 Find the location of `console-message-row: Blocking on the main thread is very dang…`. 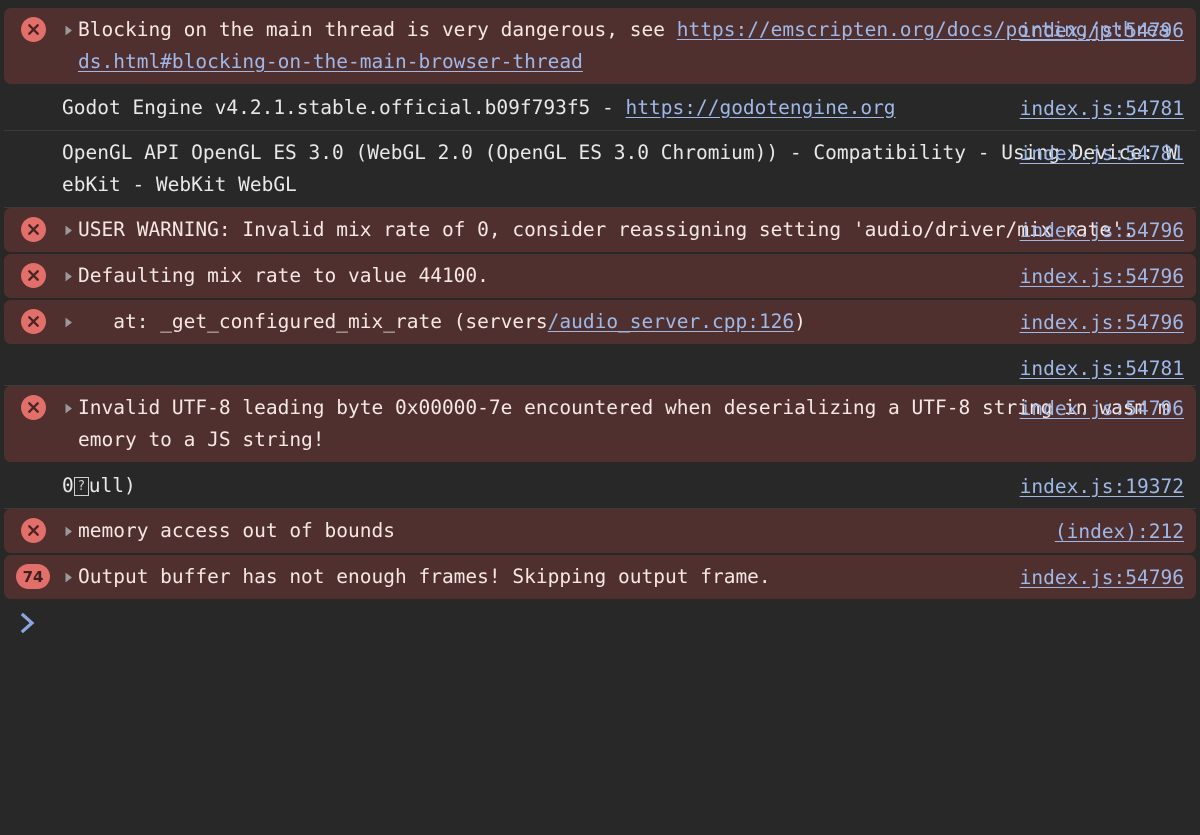

console-message-row: Blocking on the main thread is very dang… is located at coordinates (600, 46).